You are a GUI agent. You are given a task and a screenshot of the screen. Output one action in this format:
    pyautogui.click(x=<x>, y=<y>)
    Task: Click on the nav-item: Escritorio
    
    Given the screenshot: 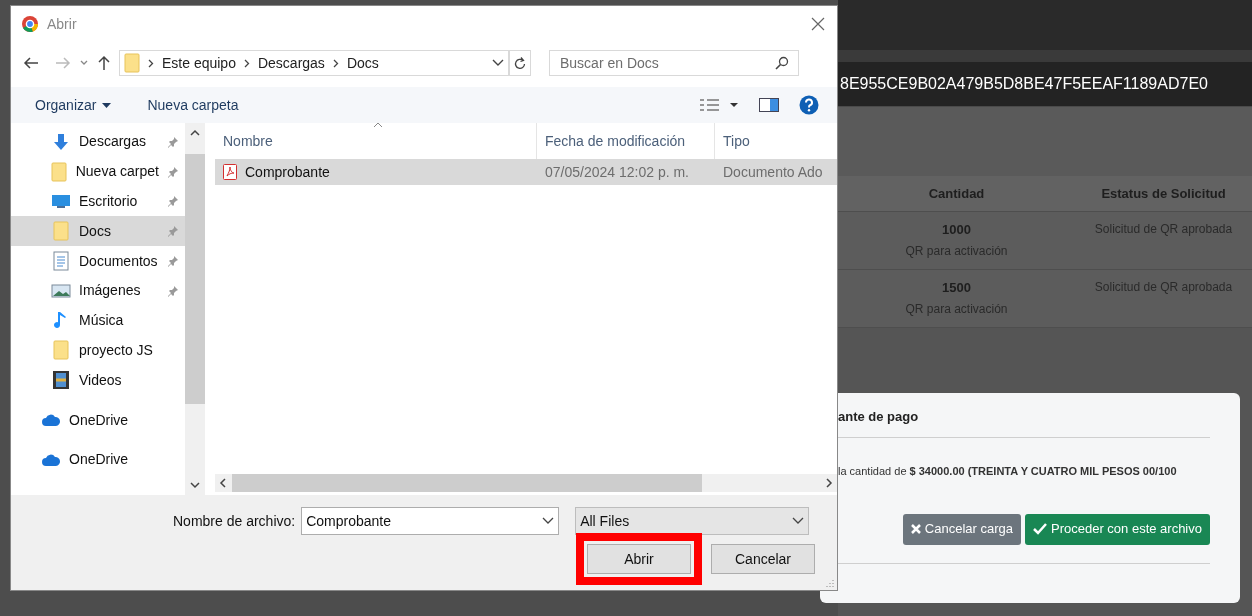 What is the action you would take?
    pyautogui.click(x=98, y=201)
    